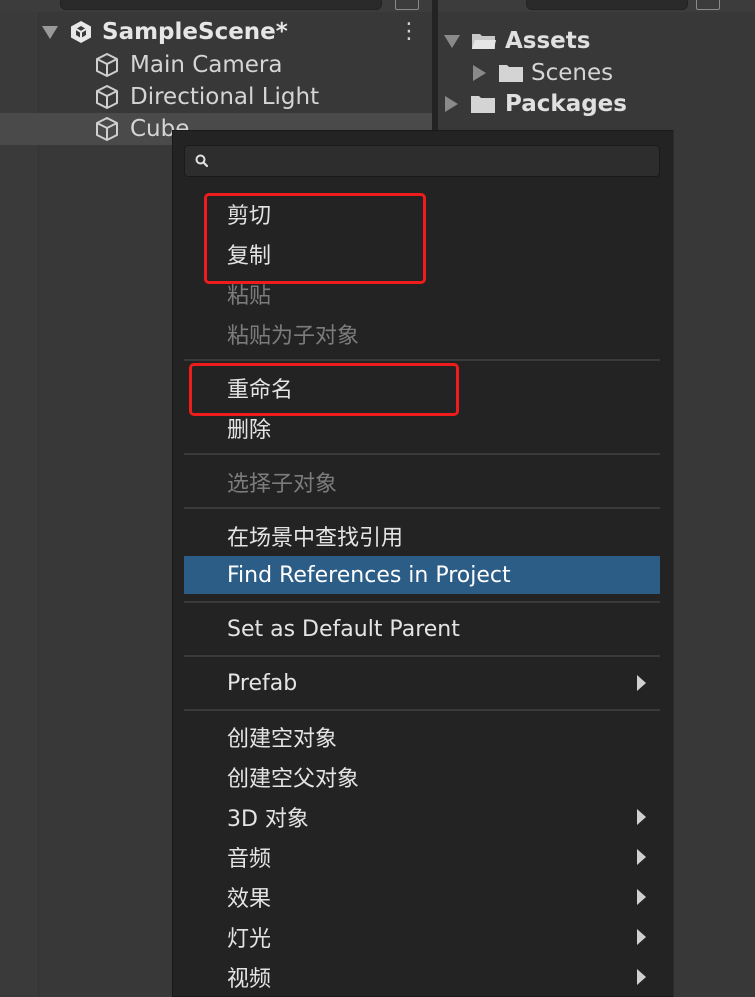 The width and height of the screenshot is (755, 997). What do you see at coordinates (572, 73) in the screenshot?
I see `folder-label: Scenes` at bounding box center [572, 73].